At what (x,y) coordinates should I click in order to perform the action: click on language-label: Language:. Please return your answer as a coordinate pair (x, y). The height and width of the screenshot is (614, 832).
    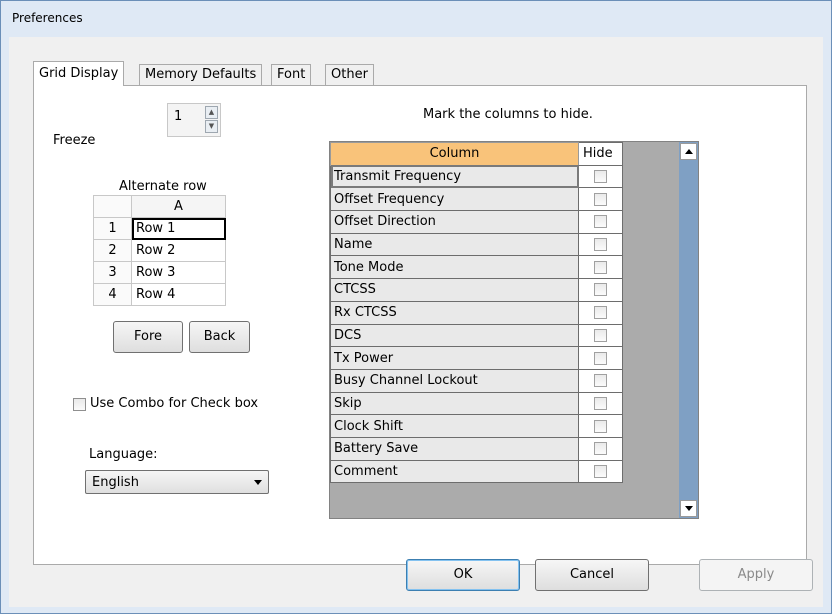
    Looking at the image, I should click on (123, 454).